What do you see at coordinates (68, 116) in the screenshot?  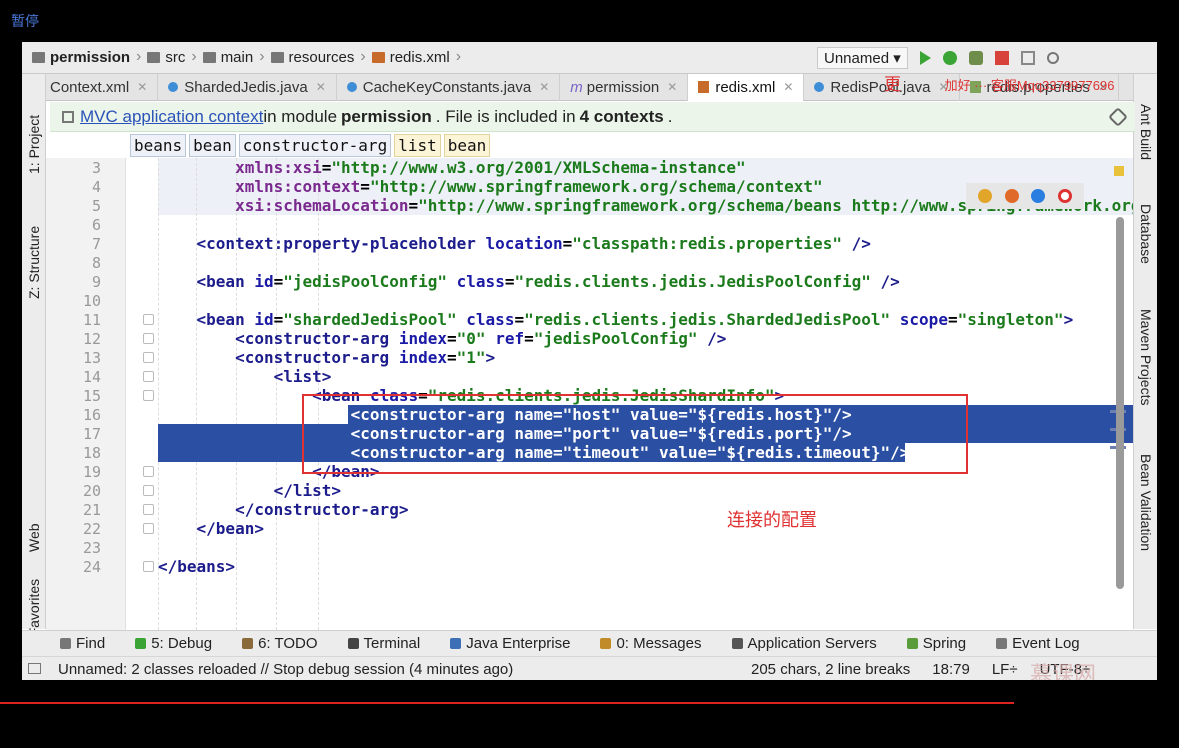 I see `pin-icon` at bounding box center [68, 116].